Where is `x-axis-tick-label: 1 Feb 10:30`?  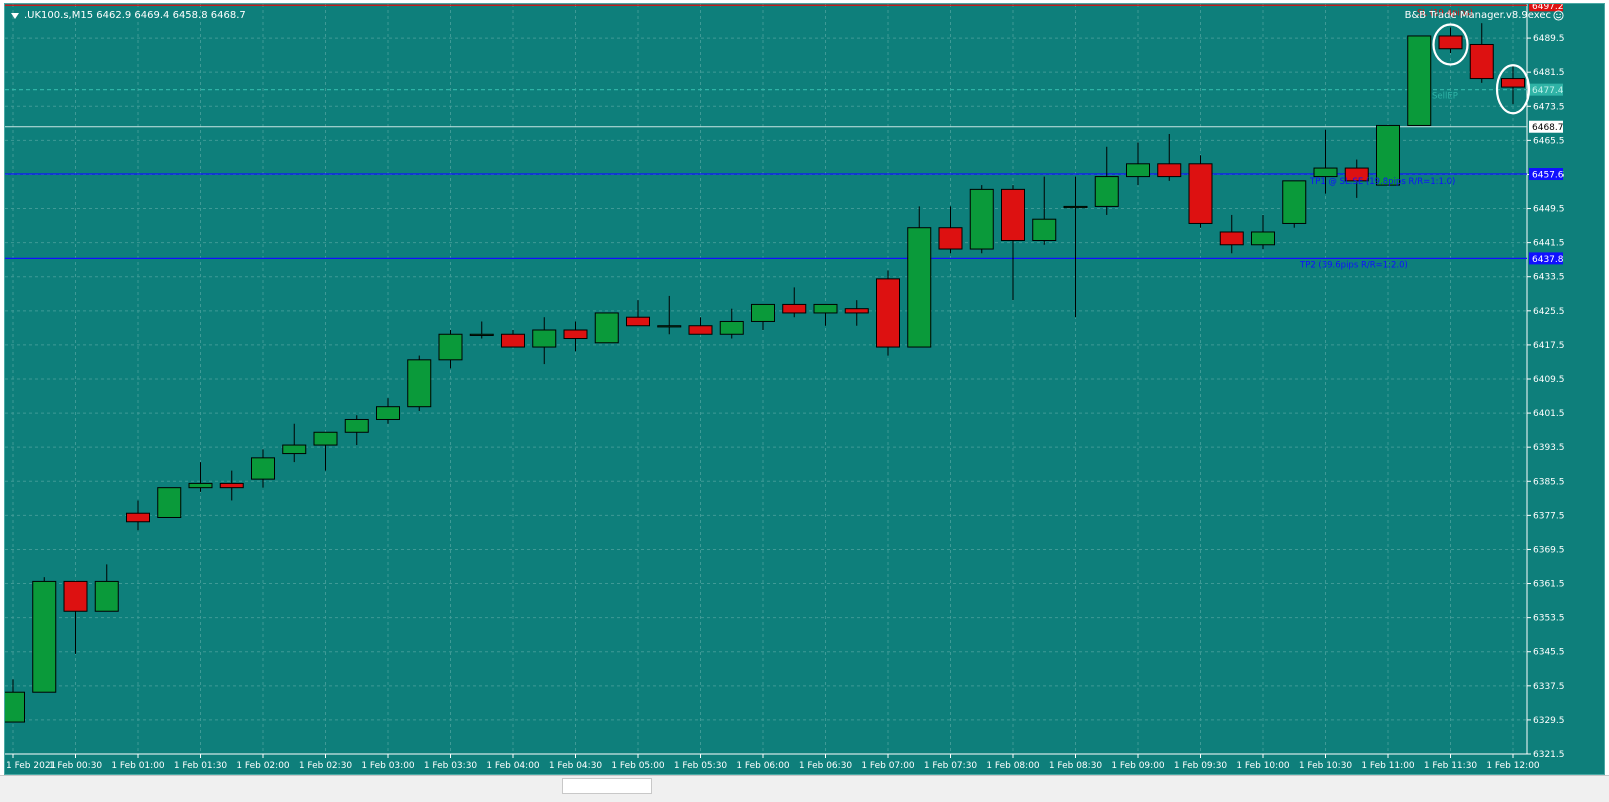 x-axis-tick-label: 1 Feb 10:30 is located at coordinates (1326, 766).